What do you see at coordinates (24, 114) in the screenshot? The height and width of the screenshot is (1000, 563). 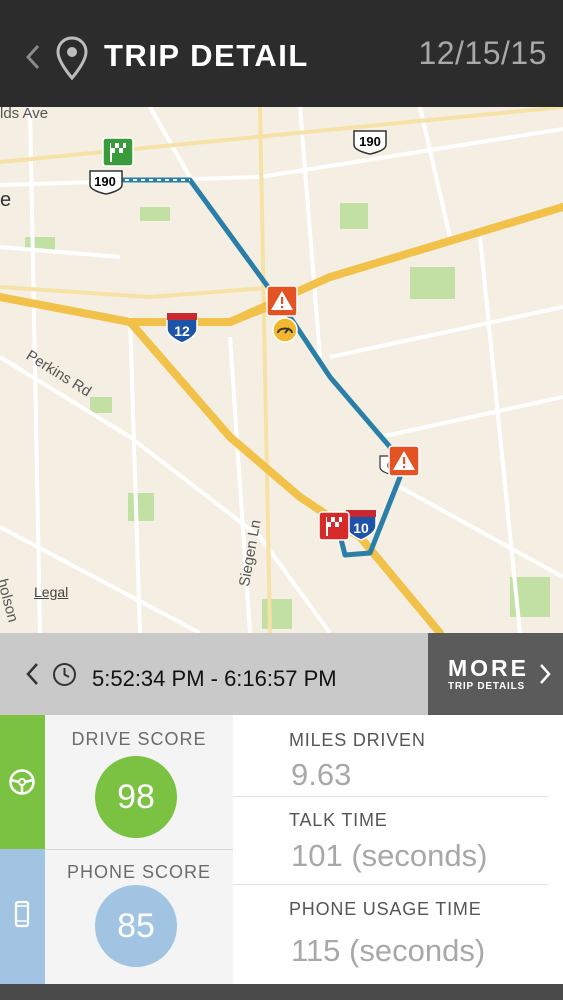 I see `street-label: lds Ave` at bounding box center [24, 114].